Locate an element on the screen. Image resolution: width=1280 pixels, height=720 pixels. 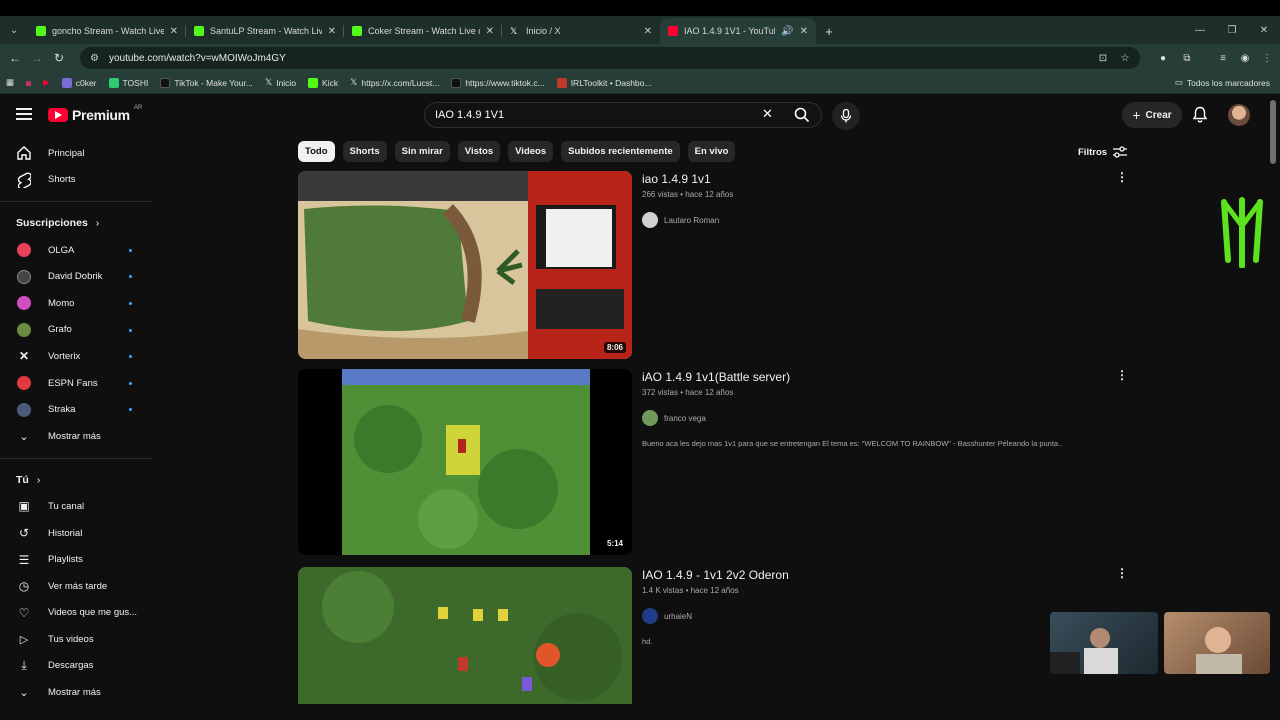
sidebar-show-more: ⌄ Mostrar más is located at coordinates (76, 436).